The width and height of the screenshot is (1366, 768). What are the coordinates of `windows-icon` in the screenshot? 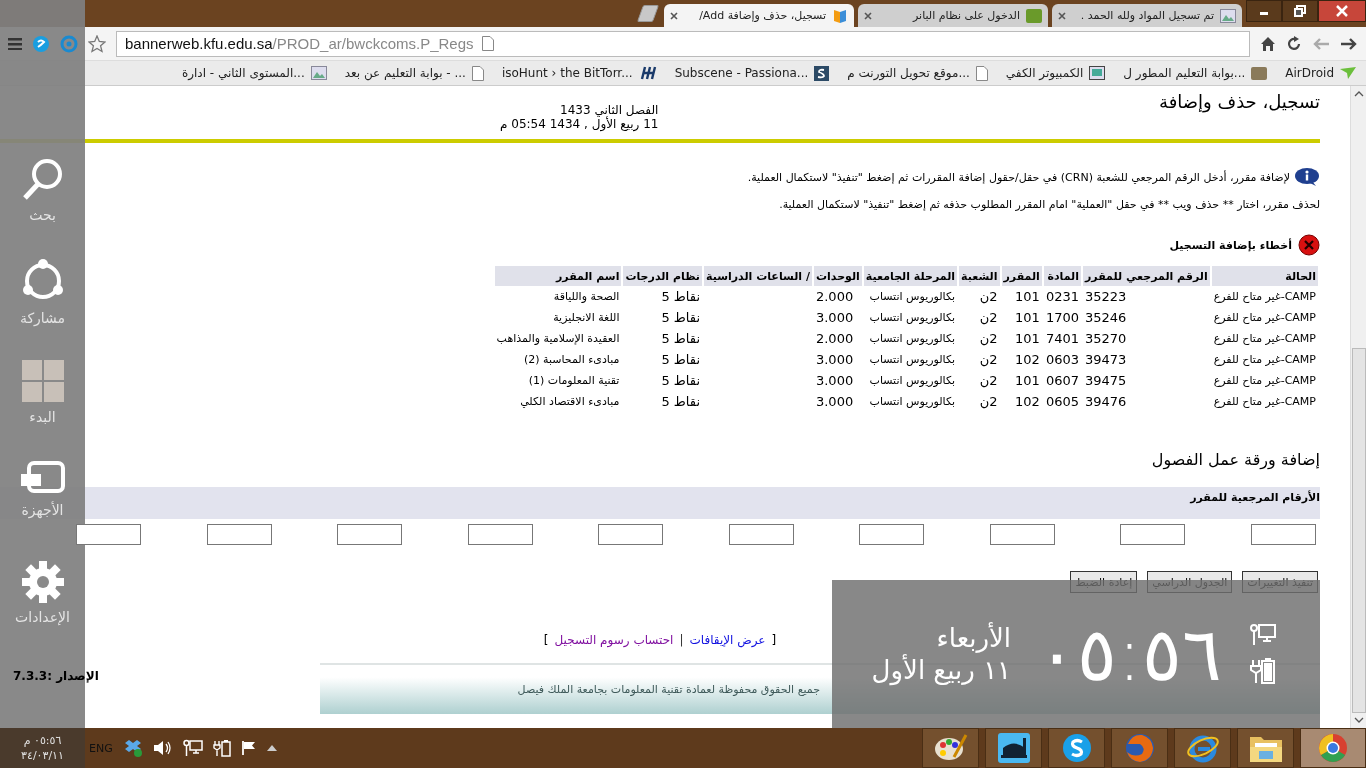 It's located at (42, 381).